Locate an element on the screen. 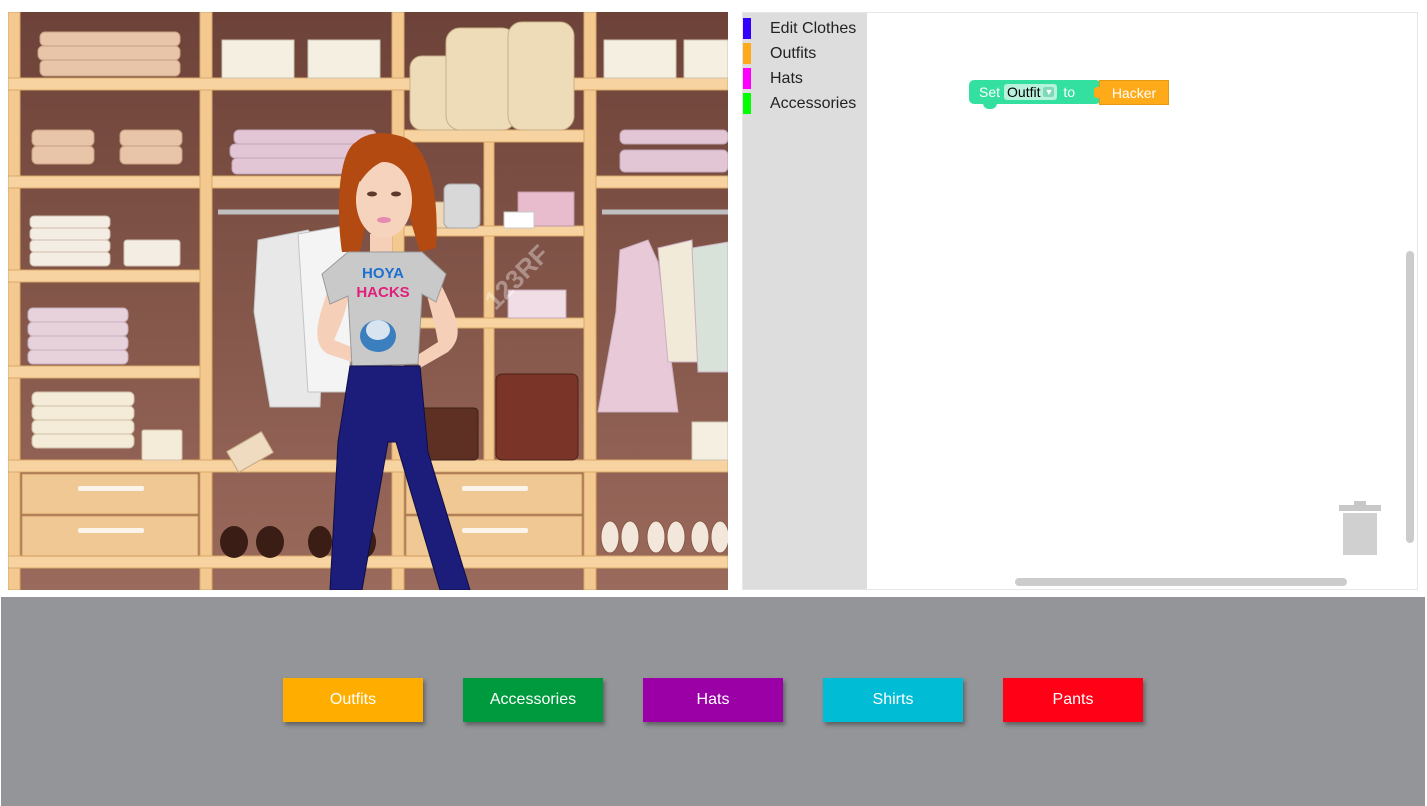 Image resolution: width=1427 pixels, height=806 pixels. toolbox-item-label: Hats is located at coordinates (786, 78).